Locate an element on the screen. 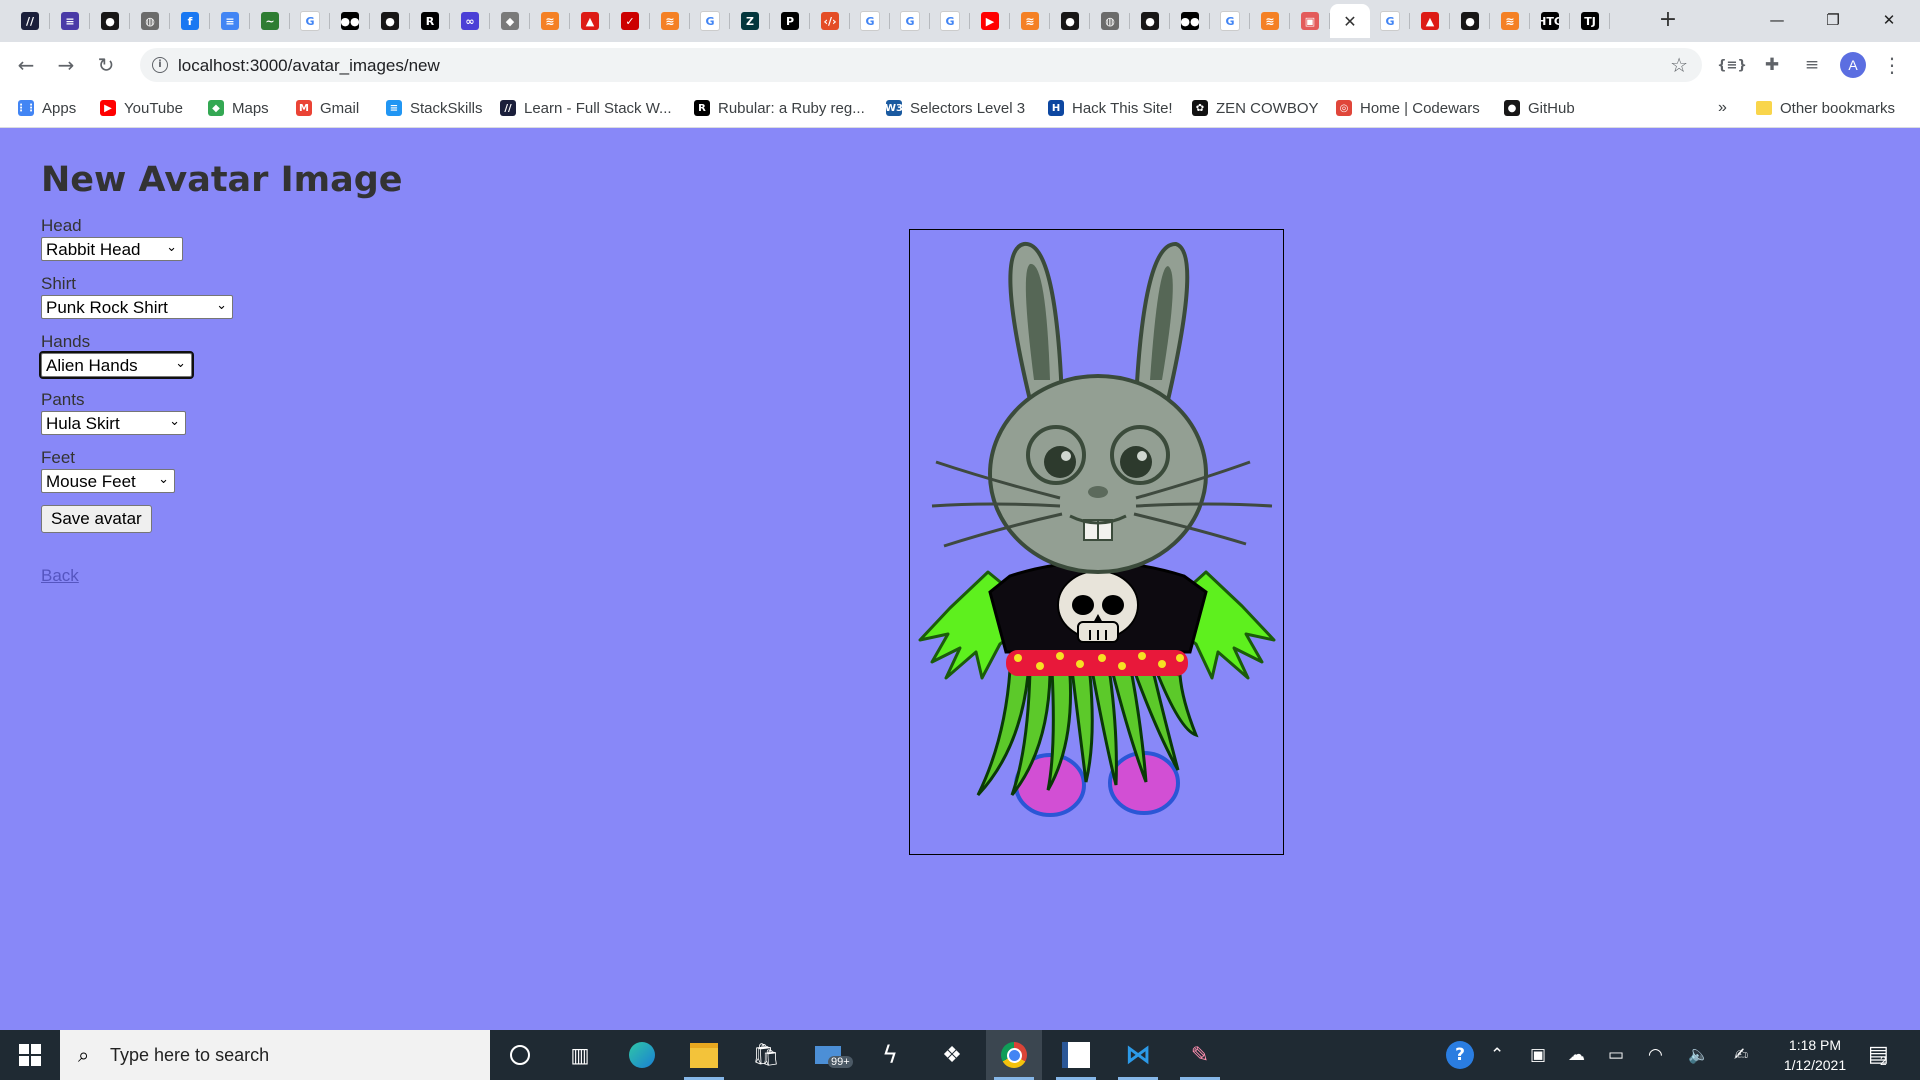 The image size is (1920, 1080). bookmark-hackthissite: H Hack This Site! is located at coordinates (1110, 108).